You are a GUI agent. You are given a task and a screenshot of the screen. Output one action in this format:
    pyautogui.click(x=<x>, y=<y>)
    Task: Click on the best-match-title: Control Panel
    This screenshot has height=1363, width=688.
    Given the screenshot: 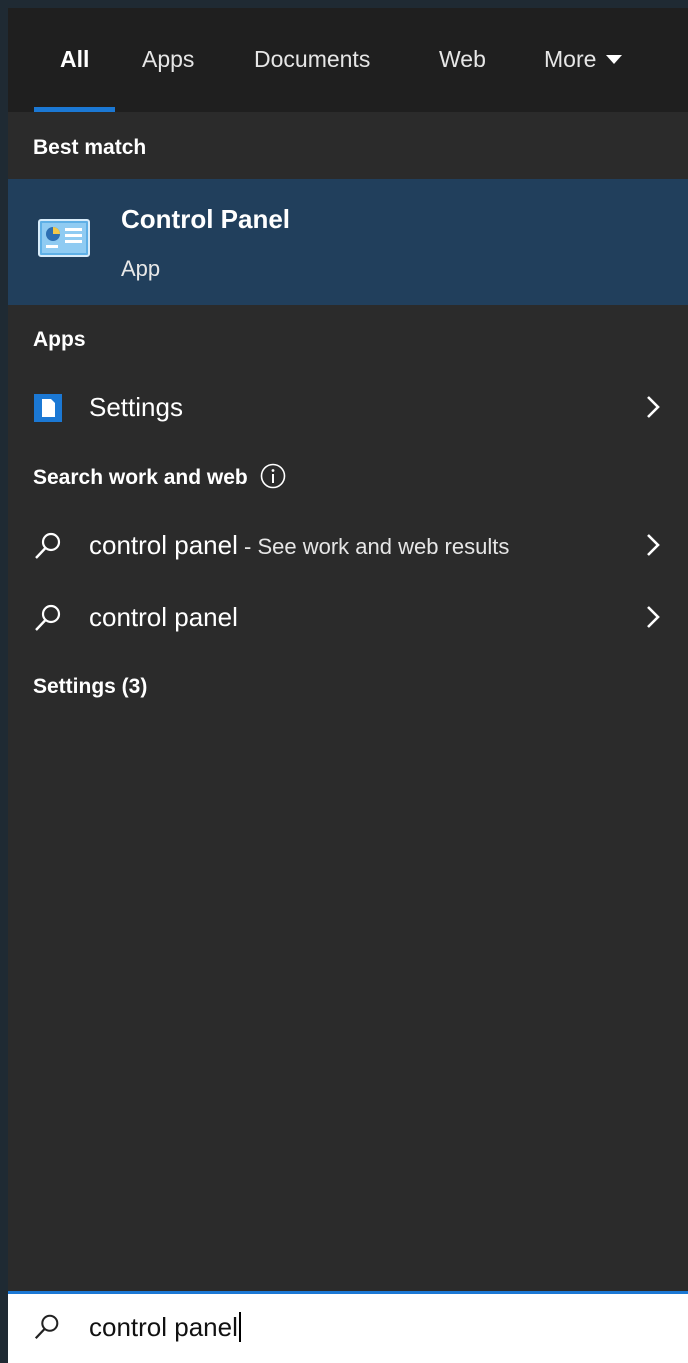 What is the action you would take?
    pyautogui.click(x=206, y=219)
    